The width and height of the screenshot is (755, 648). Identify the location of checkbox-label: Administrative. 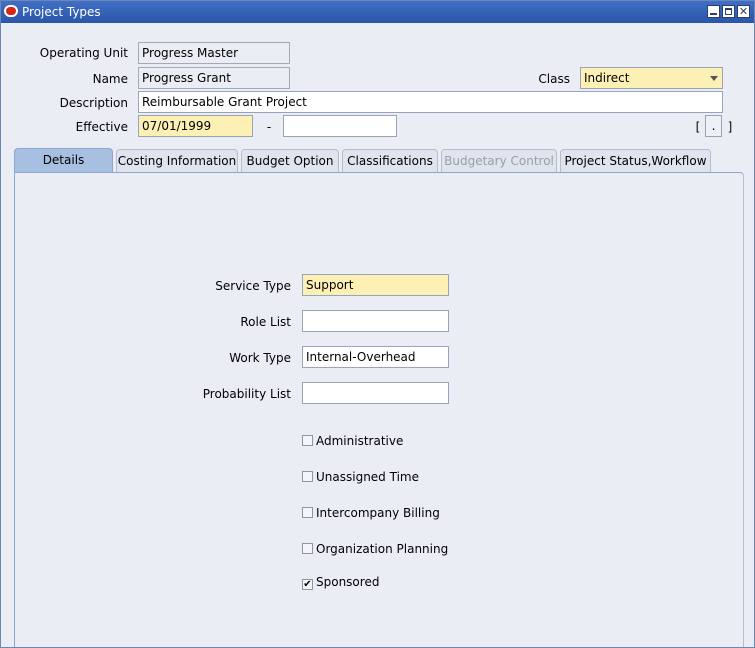
(360, 441).